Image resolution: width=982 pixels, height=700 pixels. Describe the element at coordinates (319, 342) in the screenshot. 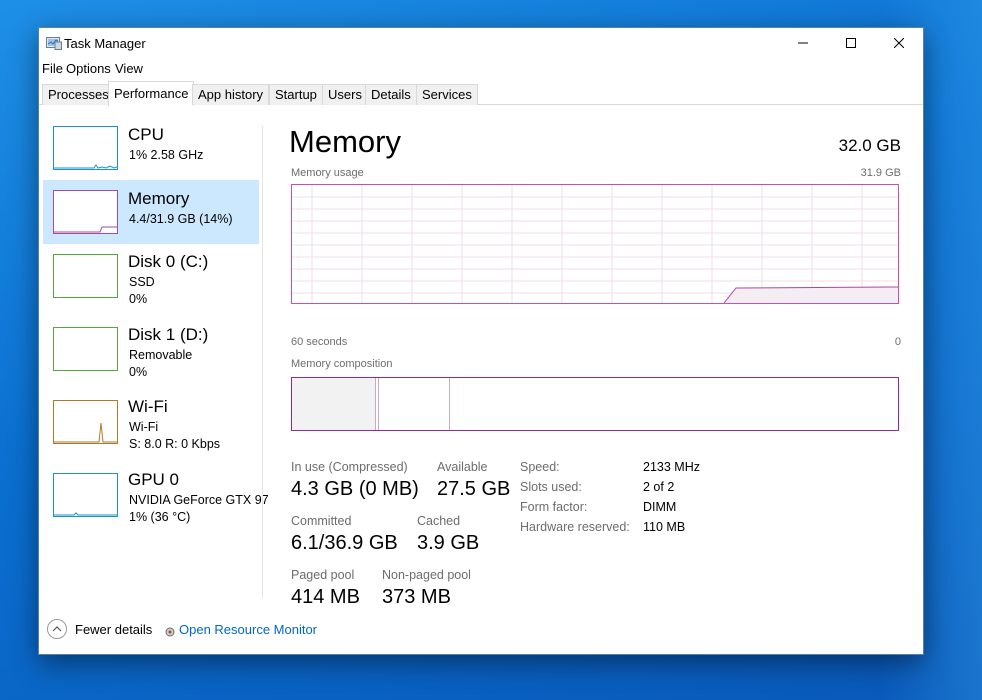

I see `graph-axis-left: 60 seconds` at that location.